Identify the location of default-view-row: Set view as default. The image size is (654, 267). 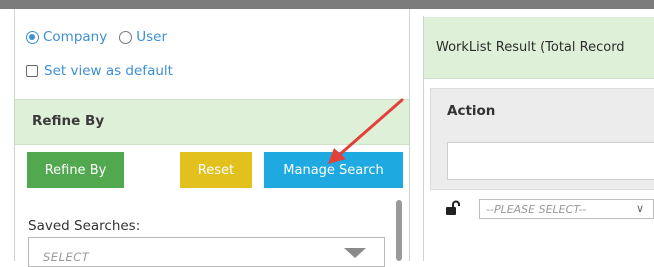
(99, 71).